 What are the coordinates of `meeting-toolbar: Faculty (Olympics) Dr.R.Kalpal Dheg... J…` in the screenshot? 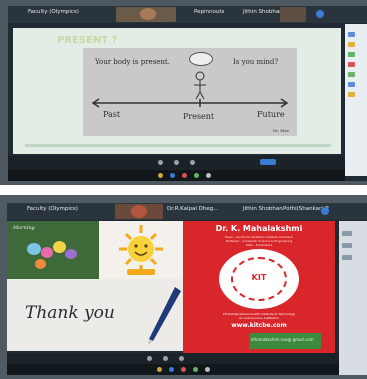 It's located at (187, 211).